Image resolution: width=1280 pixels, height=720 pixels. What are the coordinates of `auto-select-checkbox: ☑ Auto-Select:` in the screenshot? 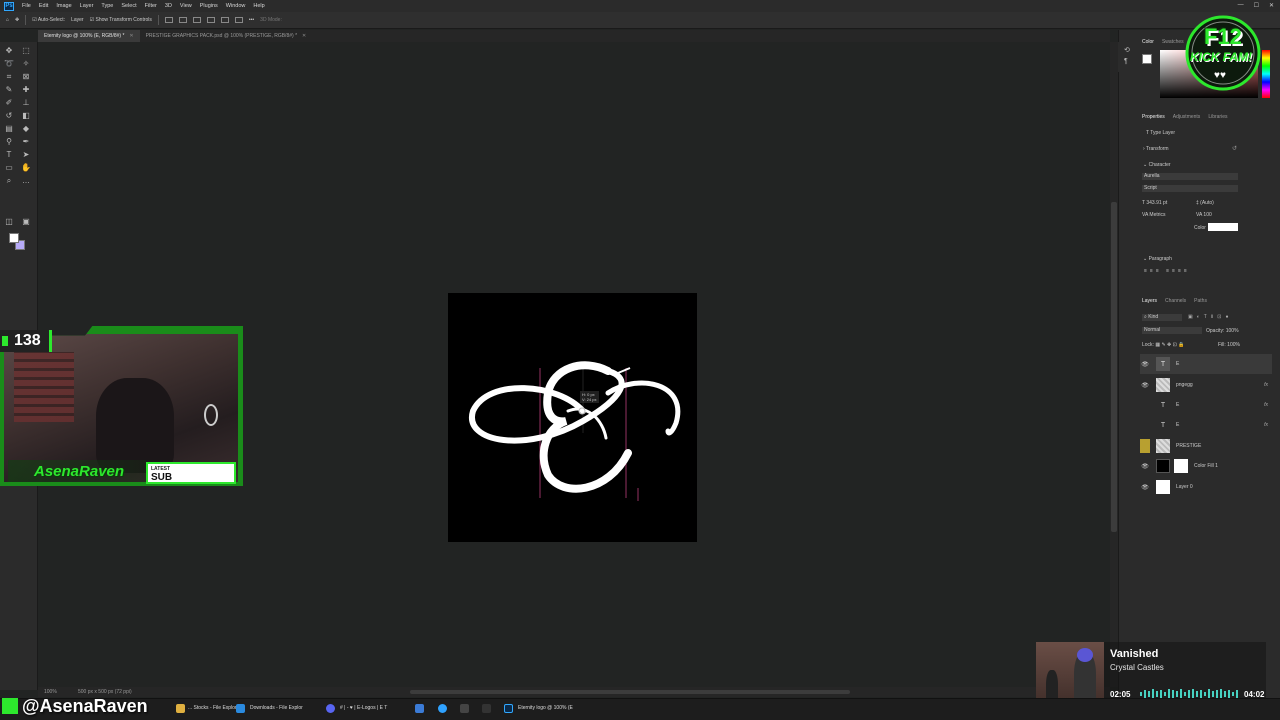 It's located at (48, 20).